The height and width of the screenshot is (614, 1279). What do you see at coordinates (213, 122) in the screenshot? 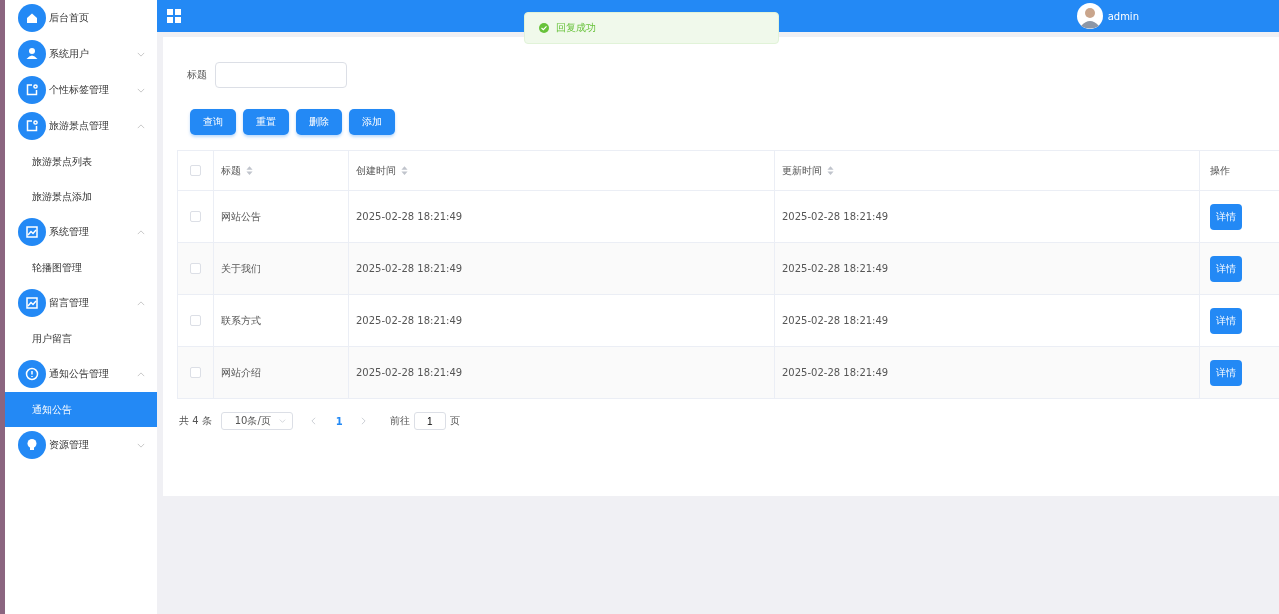
I see `action-button: 查询` at bounding box center [213, 122].